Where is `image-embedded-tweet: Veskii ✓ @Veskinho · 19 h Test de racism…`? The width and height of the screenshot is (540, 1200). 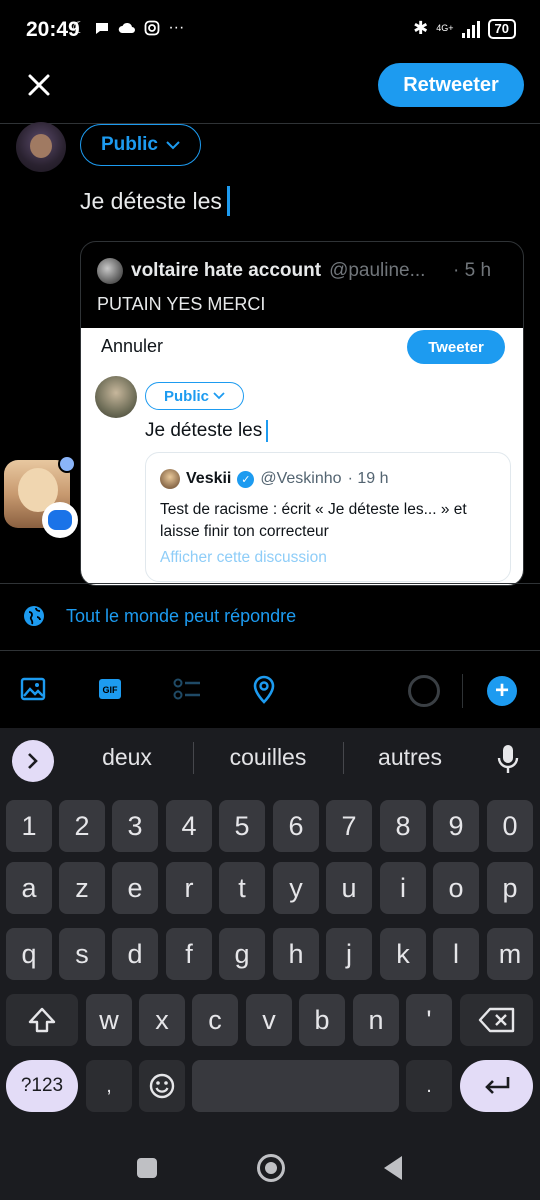 image-embedded-tweet: Veskii ✓ @Veskinho · 19 h Test de racism… is located at coordinates (328, 517).